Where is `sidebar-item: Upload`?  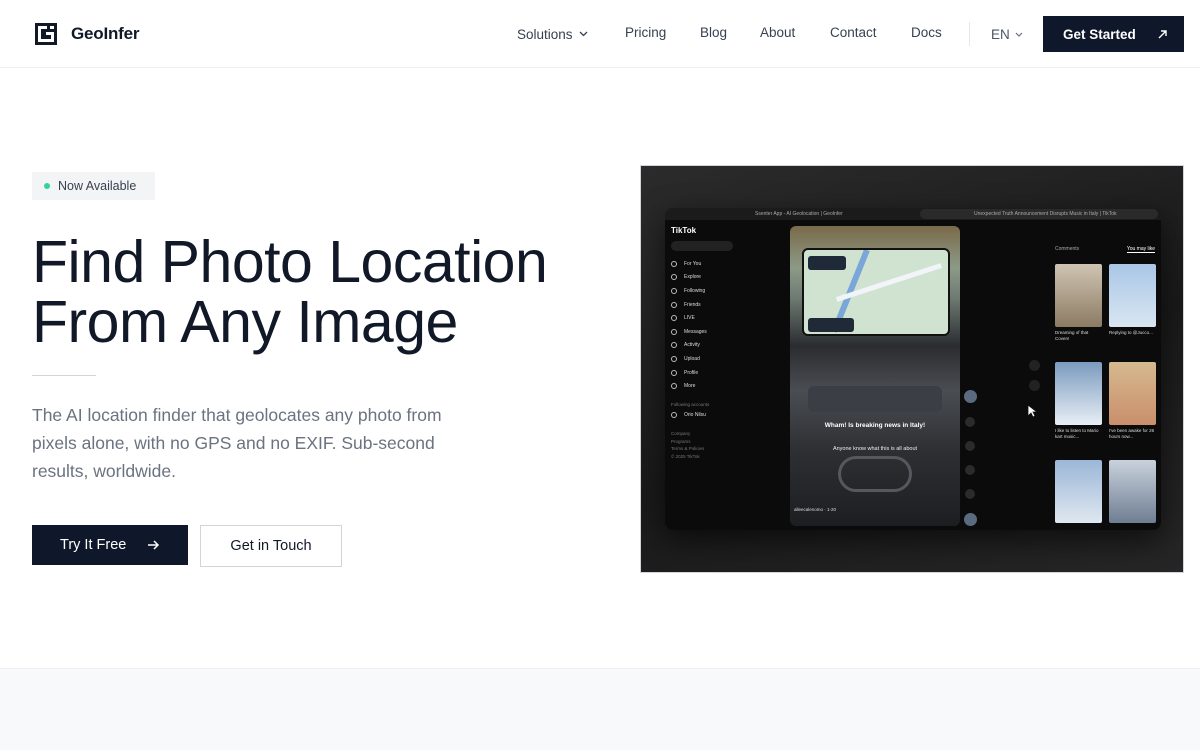 sidebar-item: Upload is located at coordinates (705, 359).